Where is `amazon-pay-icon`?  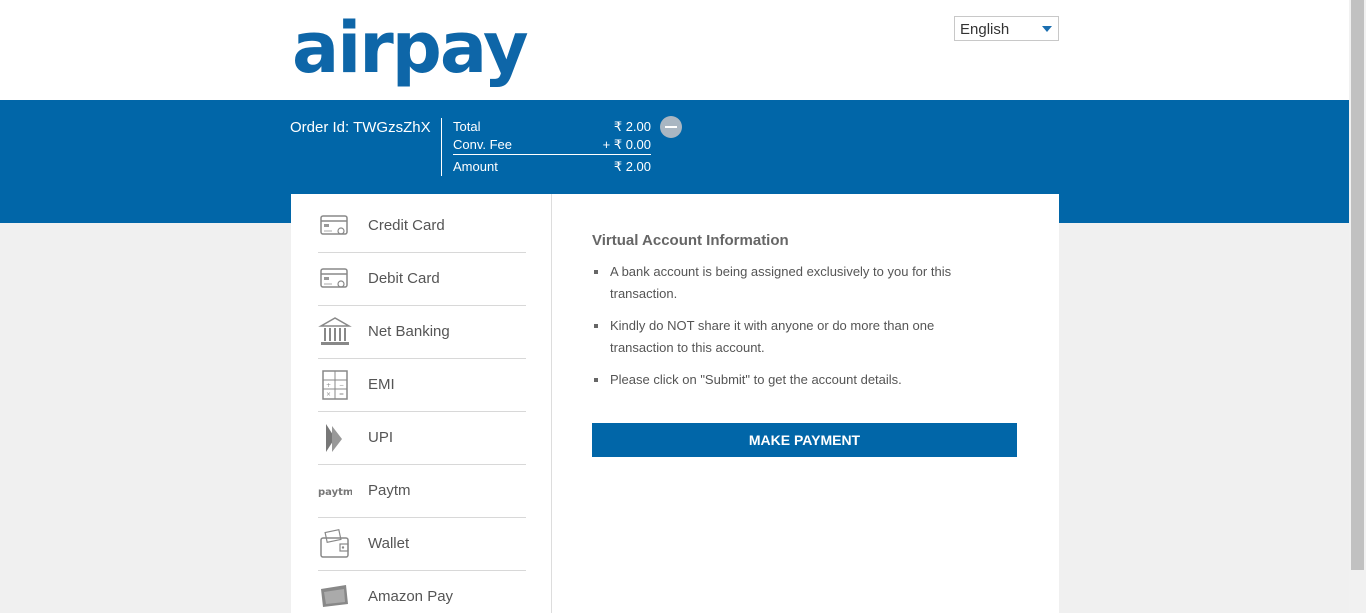
amazon-pay-icon is located at coordinates (334, 596).